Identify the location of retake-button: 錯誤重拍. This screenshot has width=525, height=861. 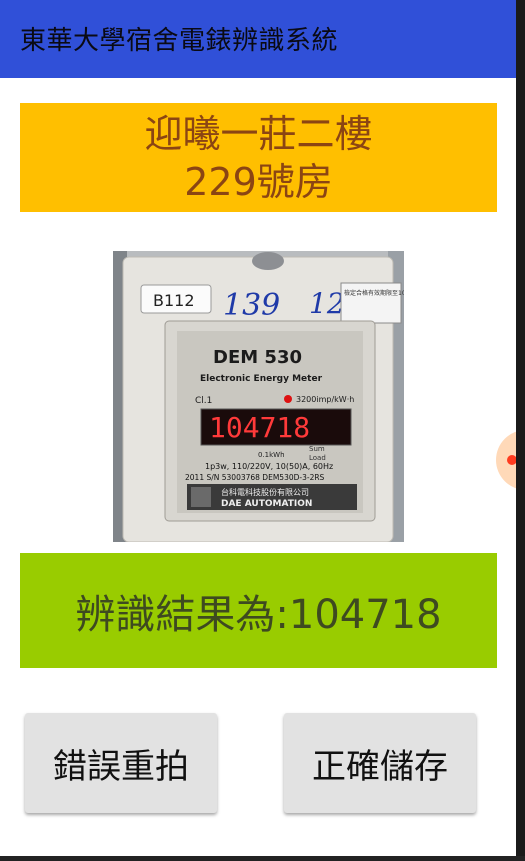
(121, 763).